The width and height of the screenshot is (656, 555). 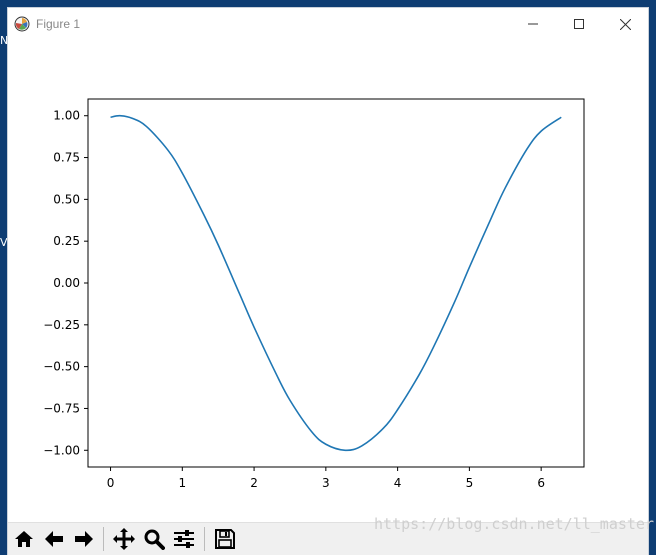 I want to click on close-icon, so click(x=625, y=24).